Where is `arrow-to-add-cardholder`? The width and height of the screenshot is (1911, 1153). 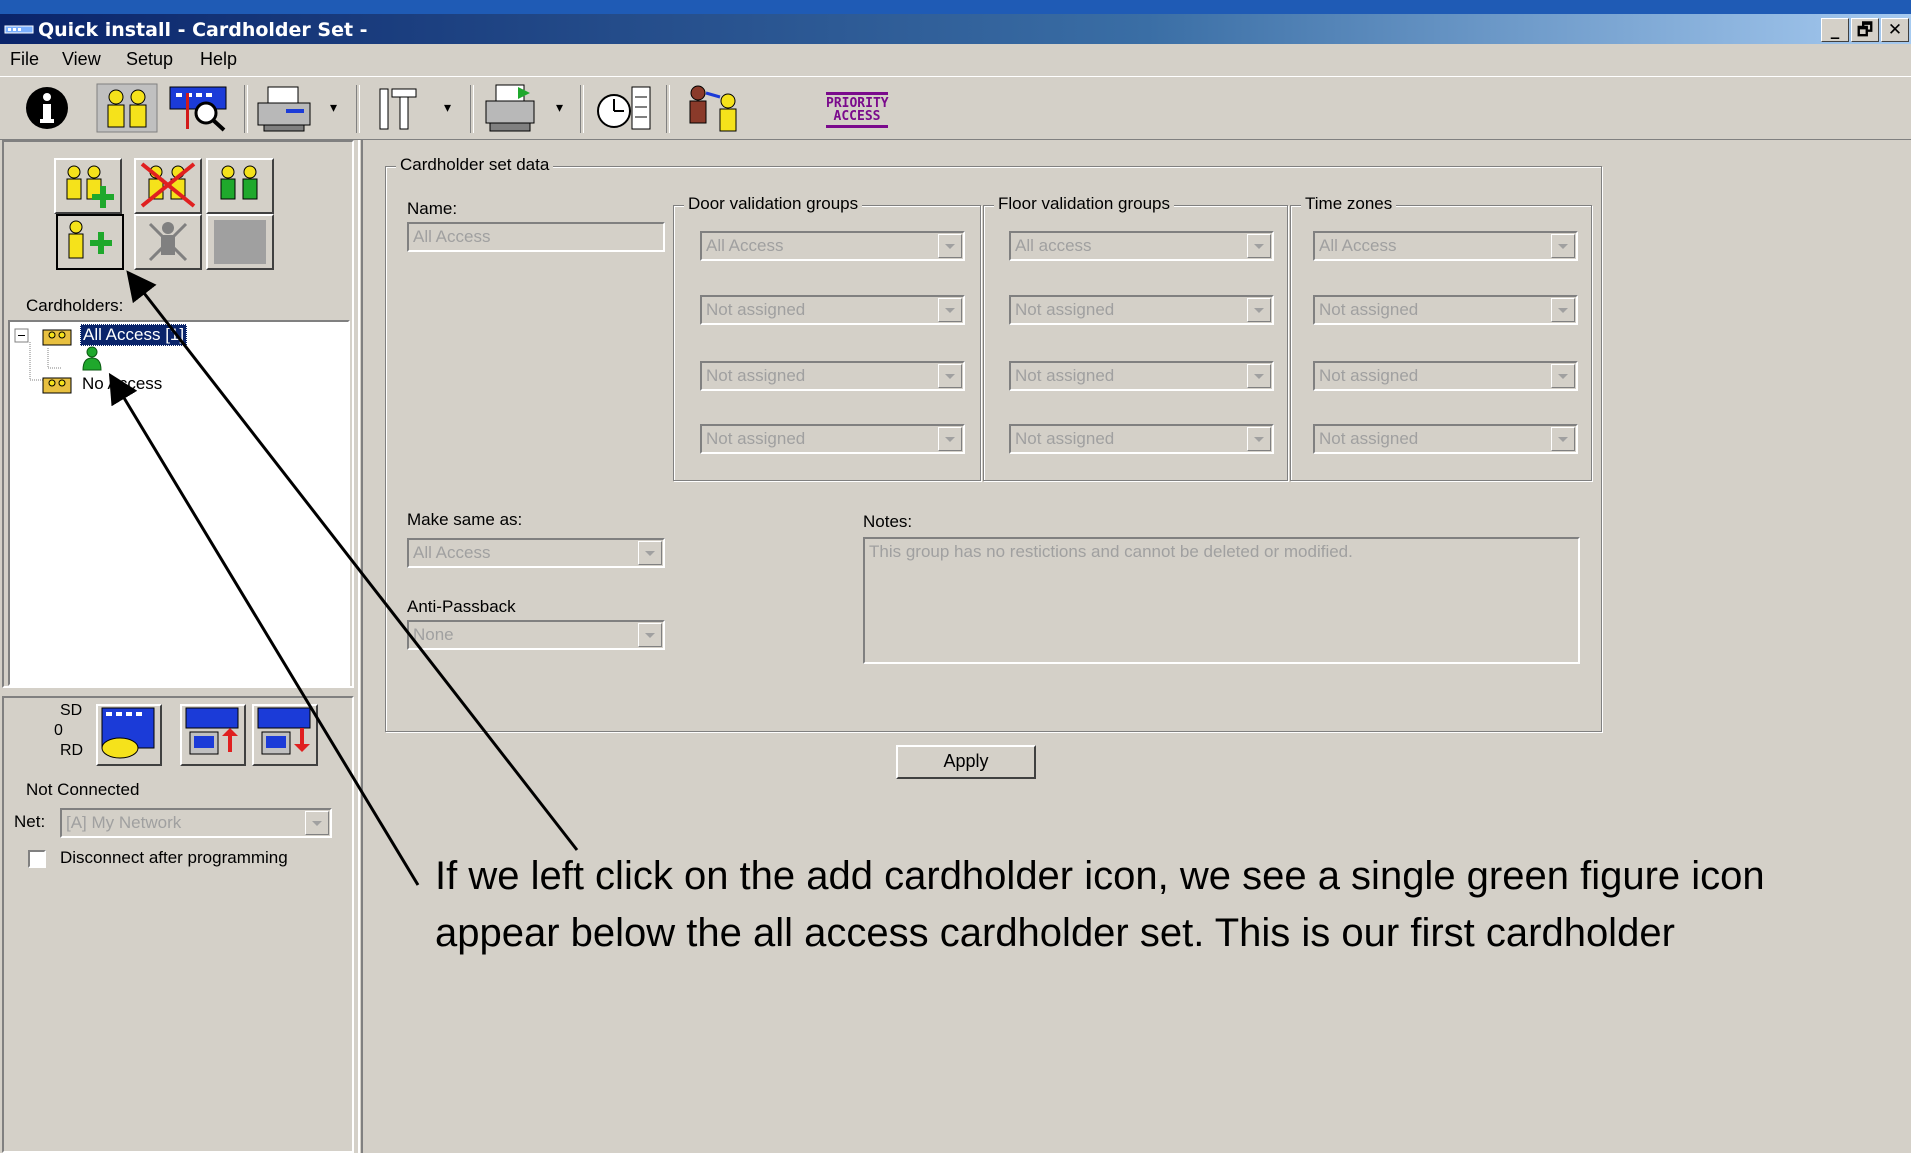 arrow-to-add-cardholder is located at coordinates (352, 560).